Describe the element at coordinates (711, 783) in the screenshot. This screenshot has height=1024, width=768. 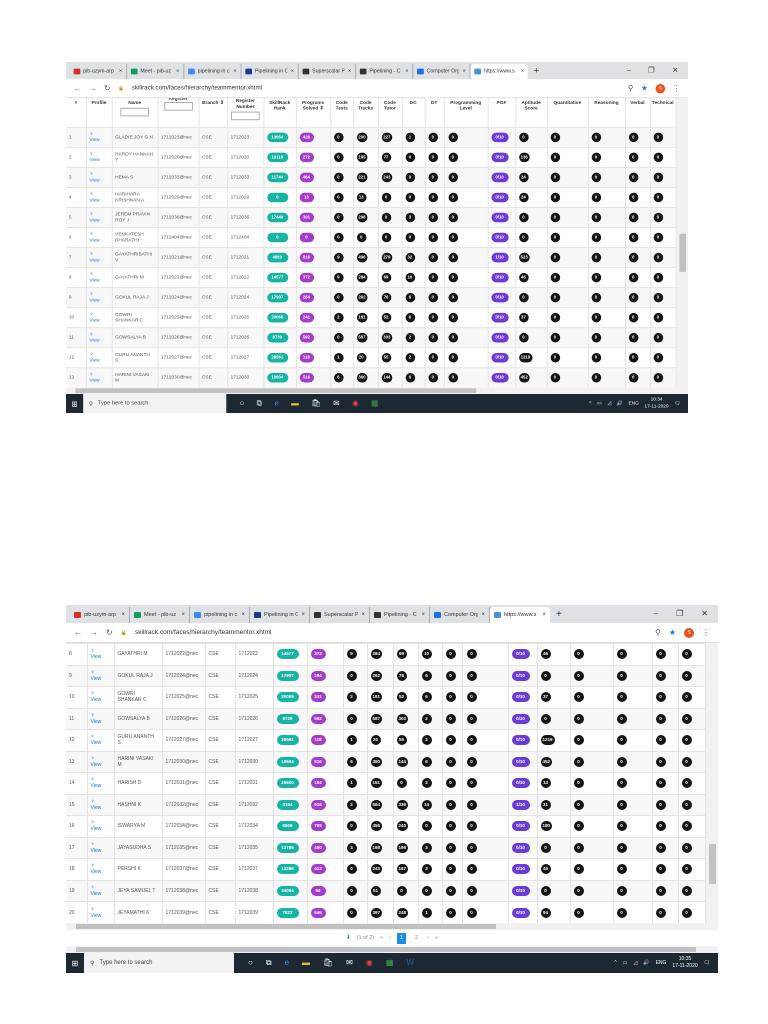
I see `vertical-scrollbar` at that location.